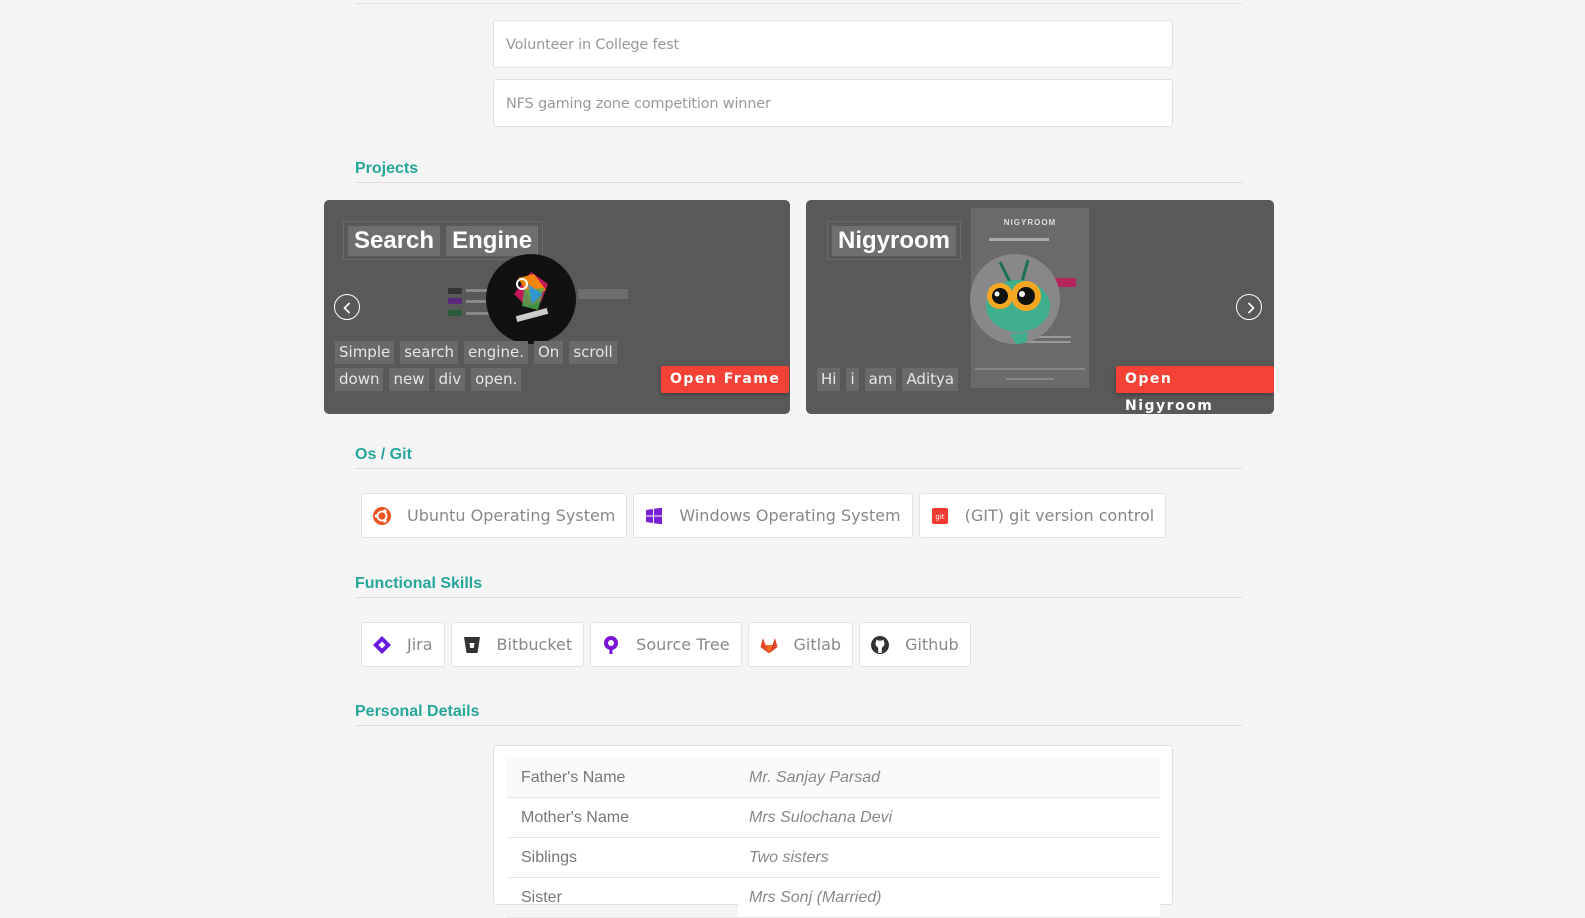  I want to click on desc-word: engine., so click(496, 352).